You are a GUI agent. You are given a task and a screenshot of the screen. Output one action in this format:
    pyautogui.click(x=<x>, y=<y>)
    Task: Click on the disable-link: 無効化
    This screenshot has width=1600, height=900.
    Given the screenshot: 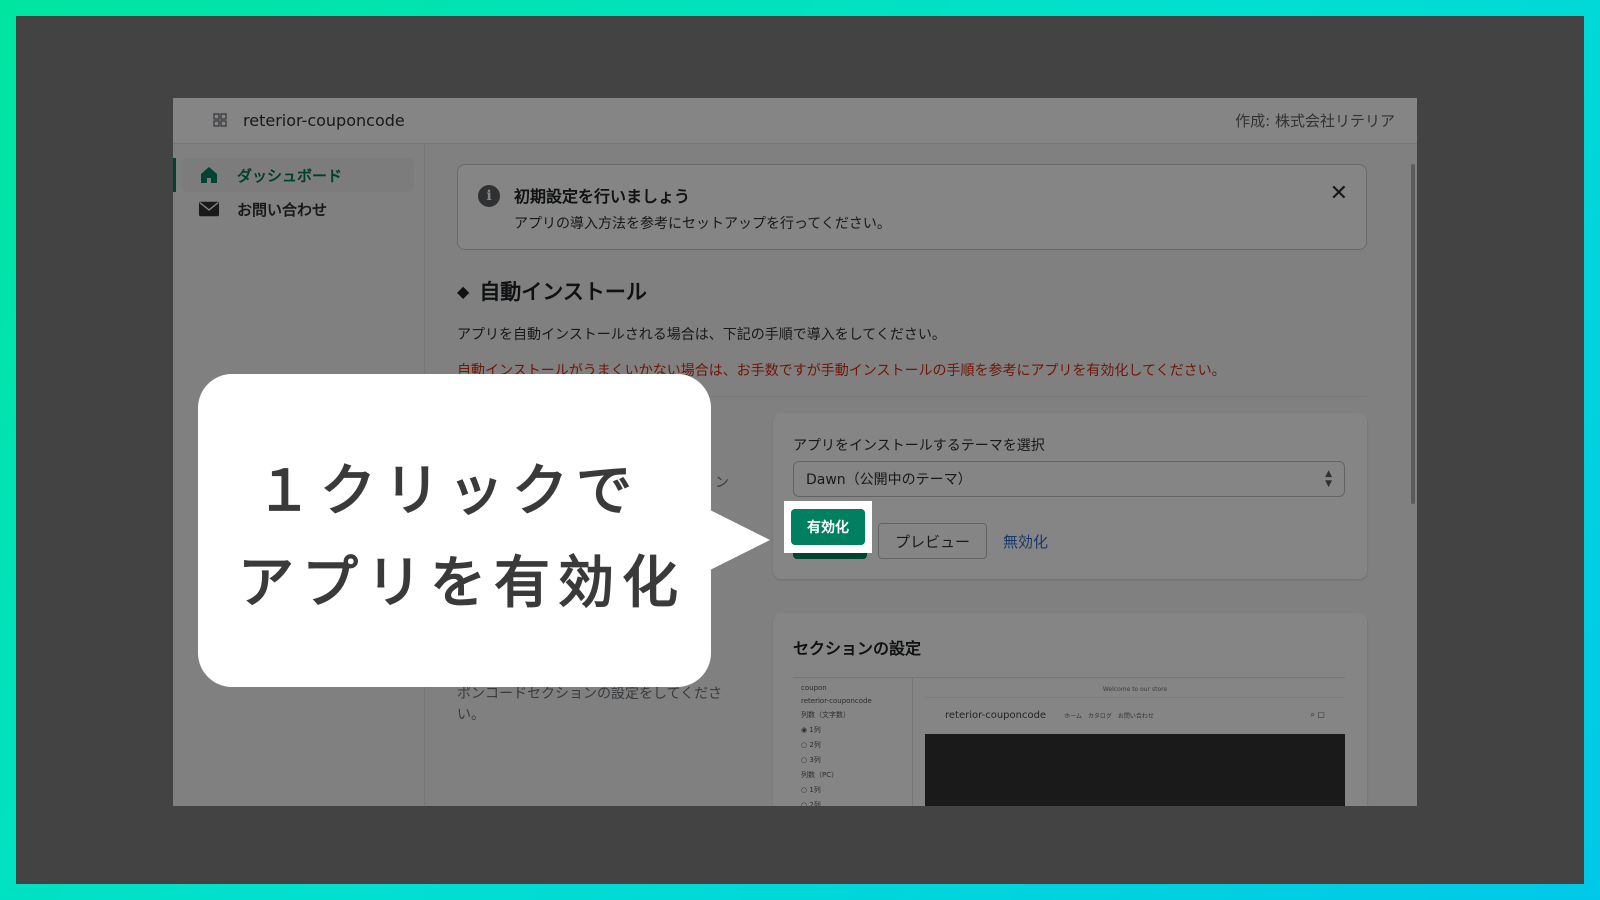 What is the action you would take?
    pyautogui.click(x=1025, y=541)
    